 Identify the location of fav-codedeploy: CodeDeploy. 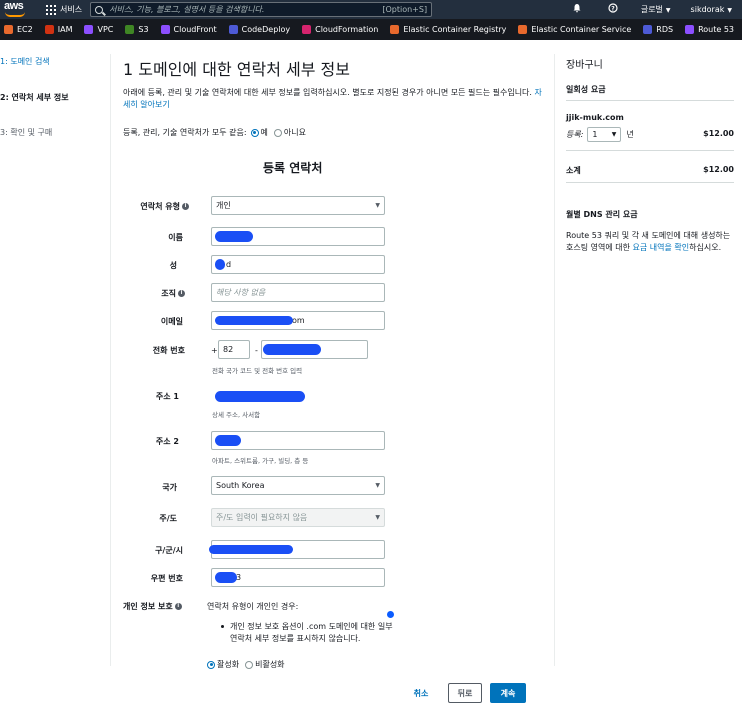
(259, 29).